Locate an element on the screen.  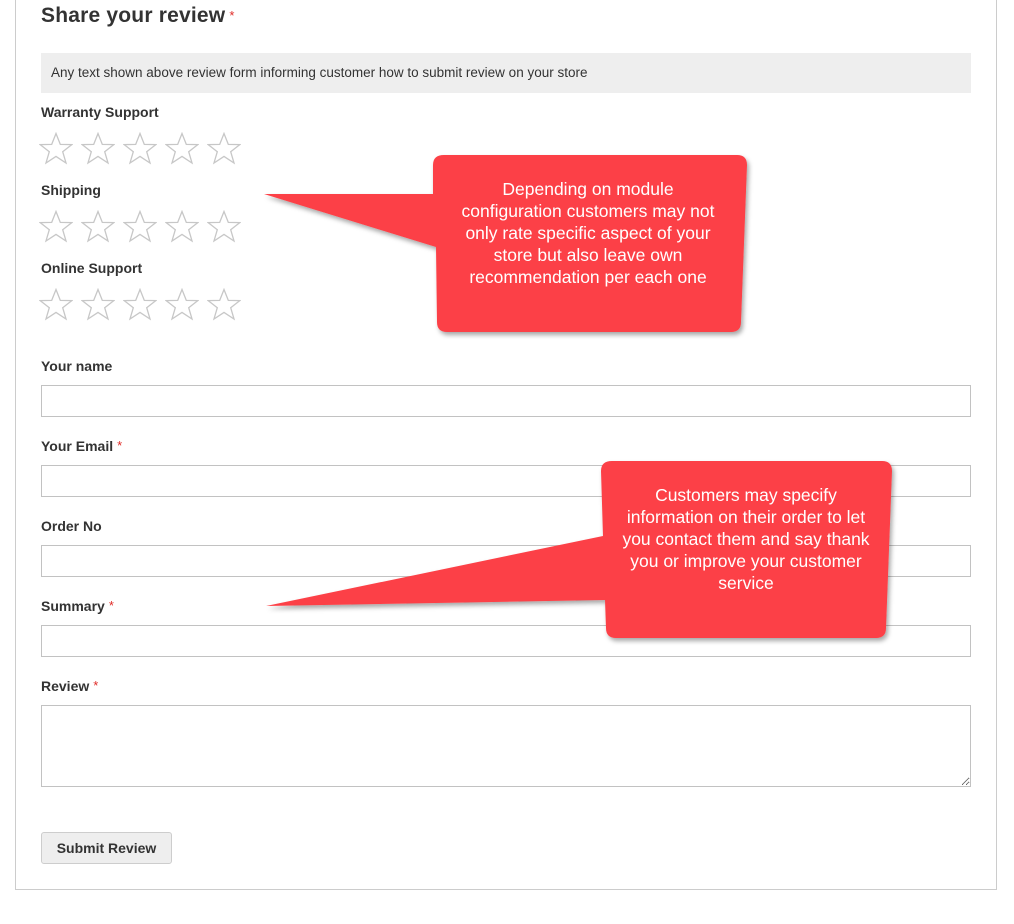
submit-review-button: Submit Review is located at coordinates (106, 848).